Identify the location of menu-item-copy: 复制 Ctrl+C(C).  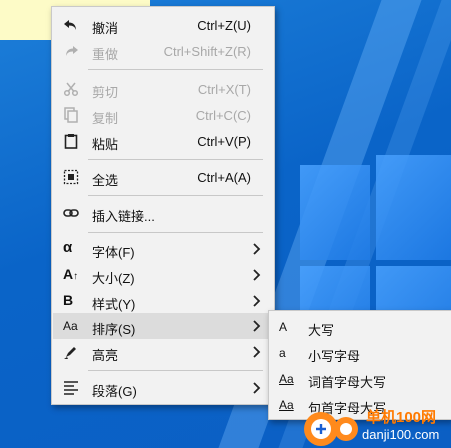
(163, 115).